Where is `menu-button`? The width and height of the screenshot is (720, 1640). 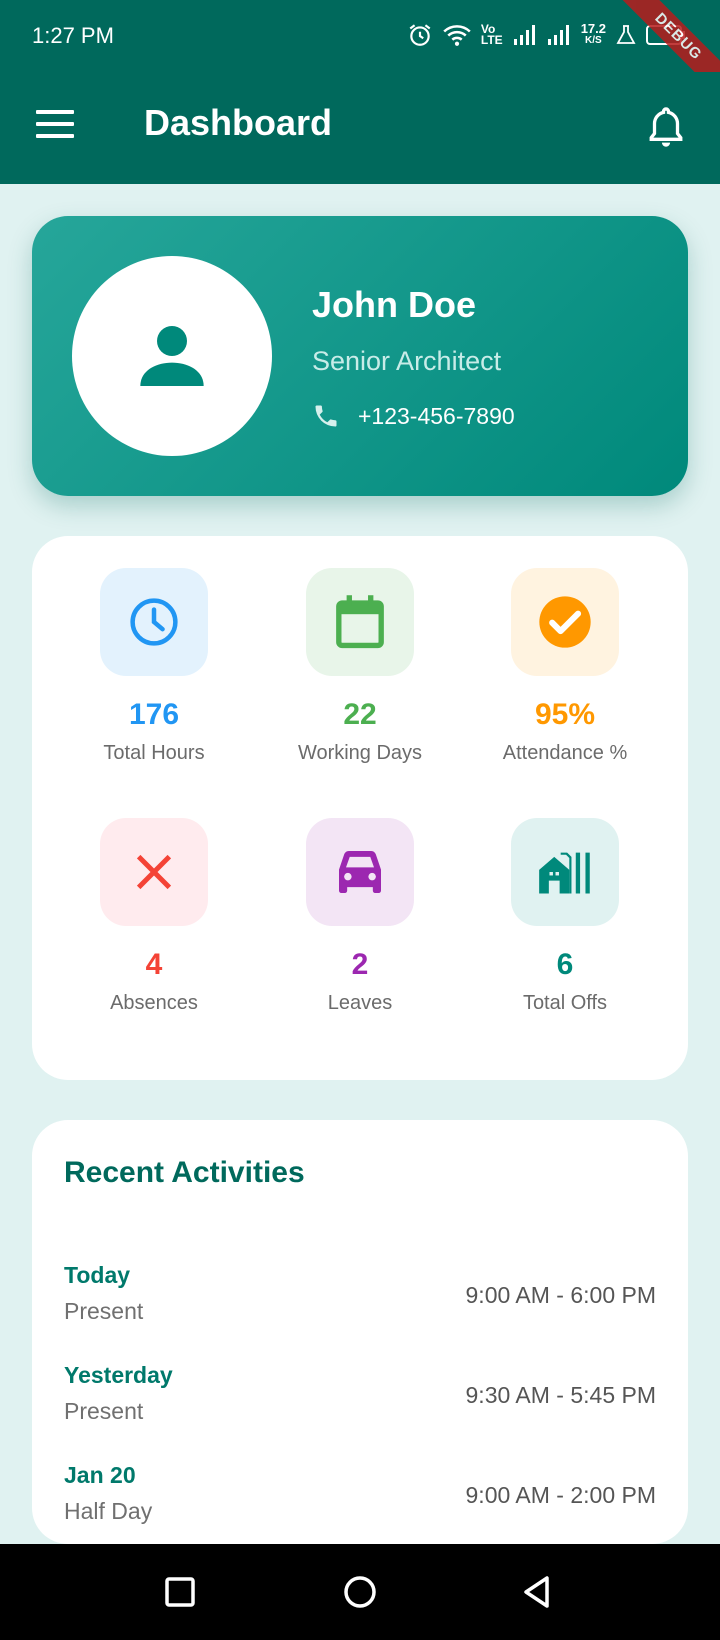 menu-button is located at coordinates (56, 126).